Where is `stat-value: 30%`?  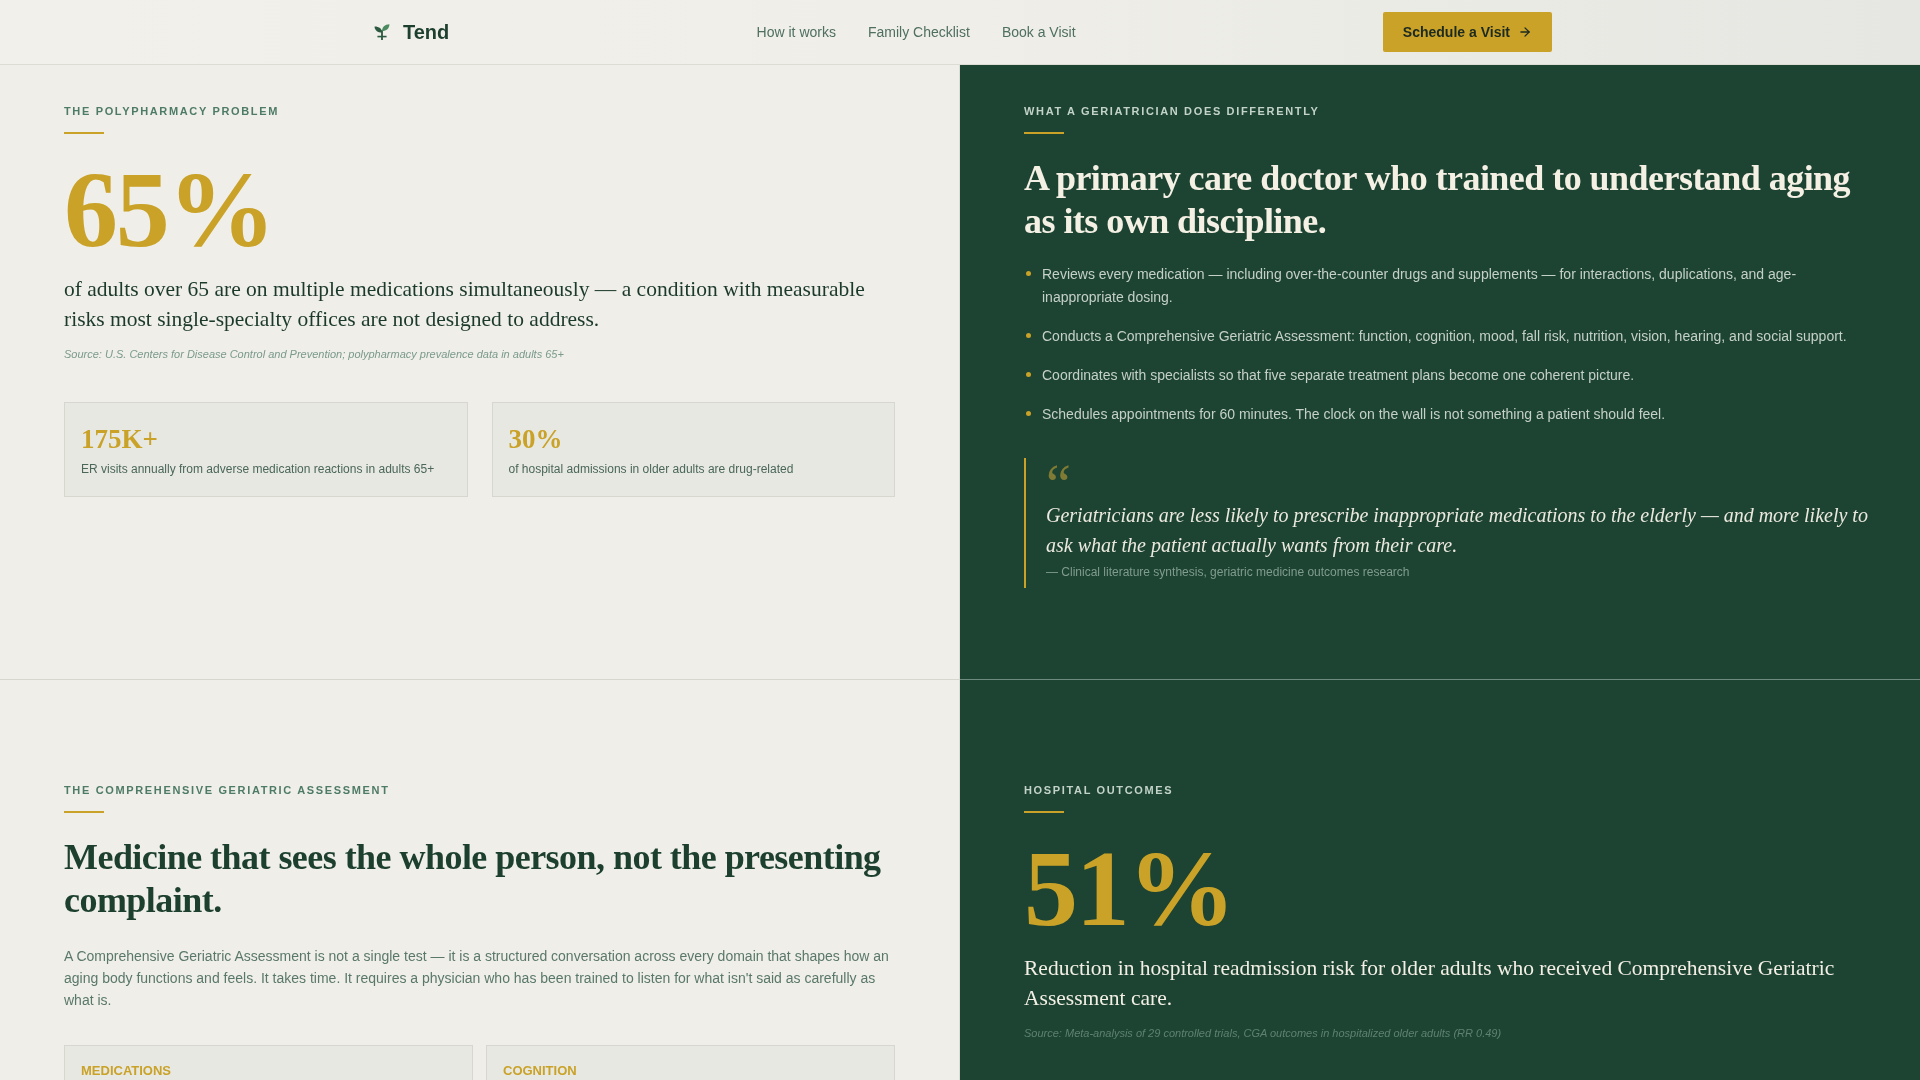 stat-value: 30% is located at coordinates (536, 439).